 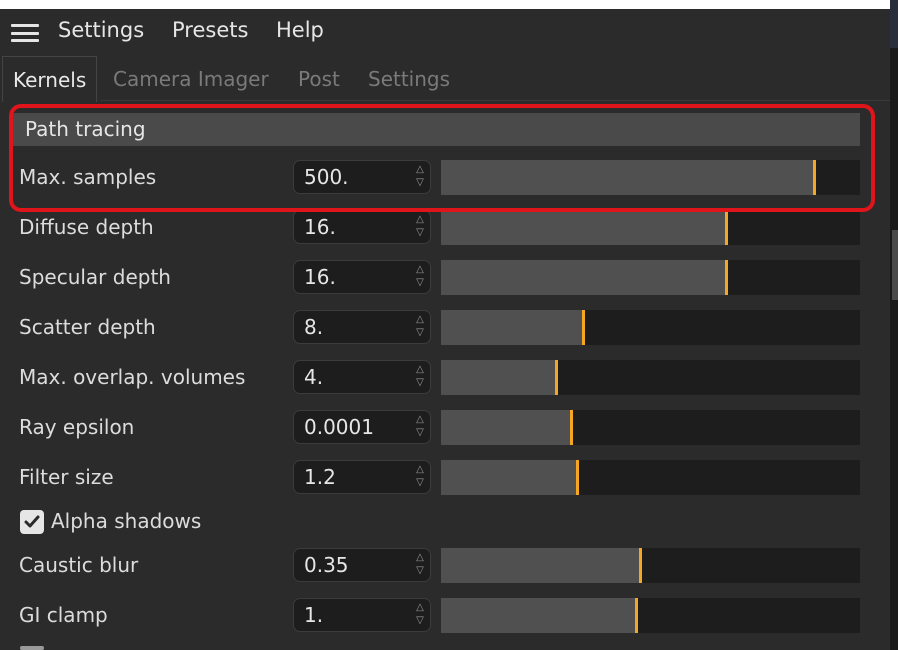 What do you see at coordinates (50, 79) in the screenshot?
I see `tab-kernels: Kernels` at bounding box center [50, 79].